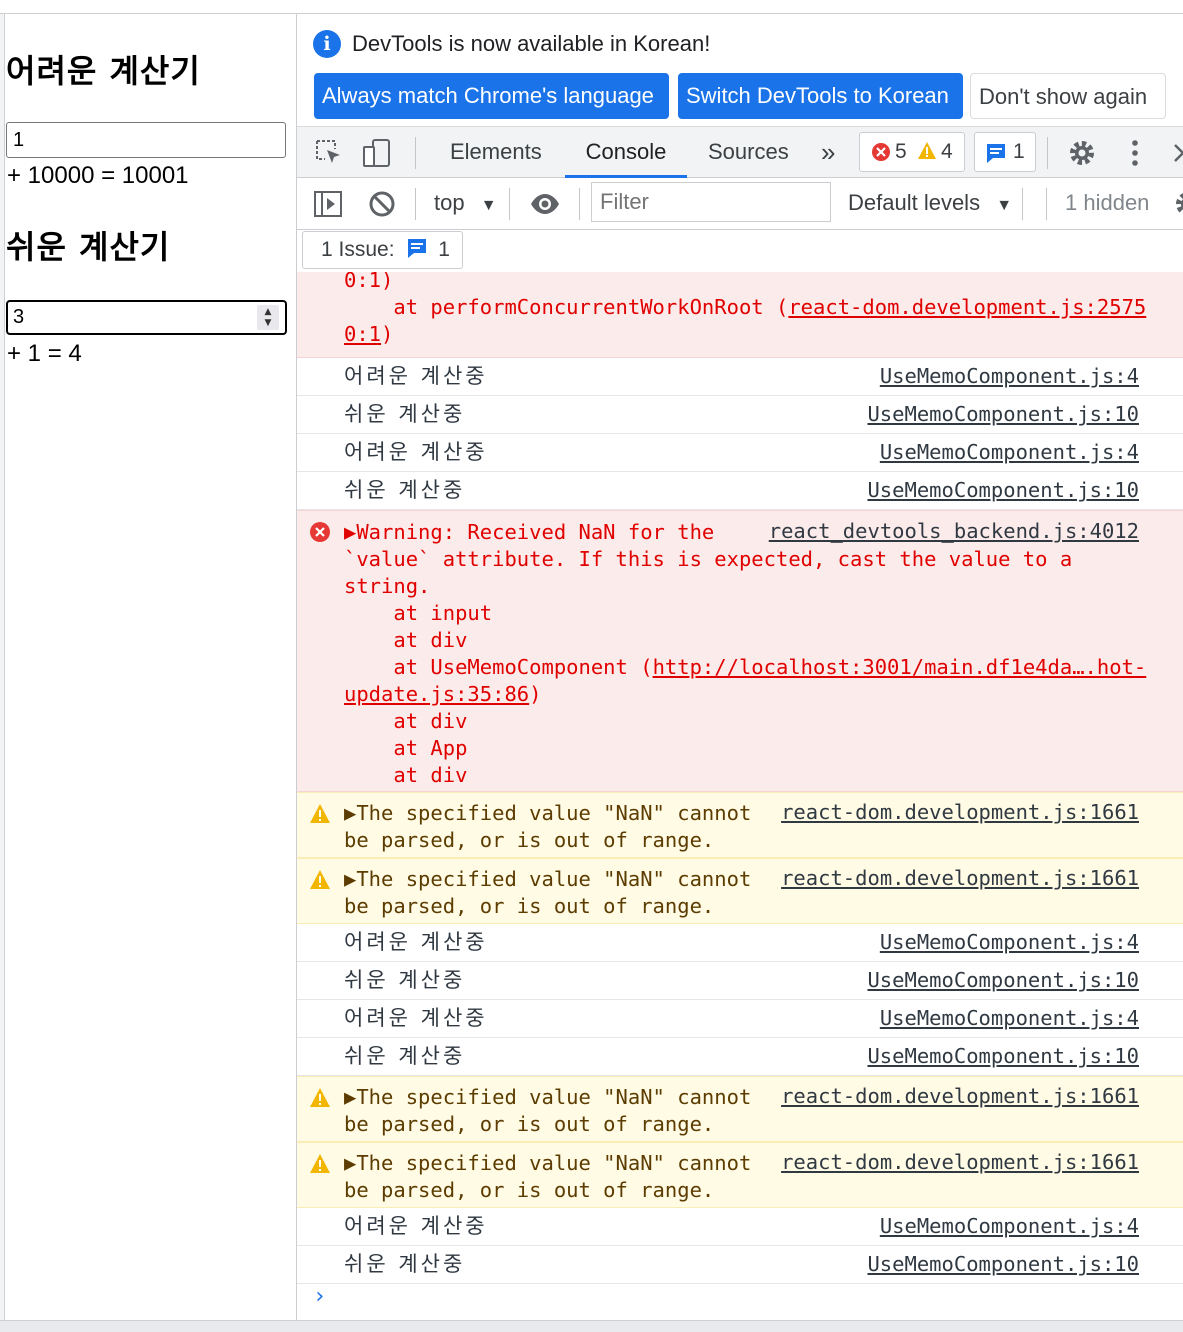  What do you see at coordinates (329, 153) in the screenshot?
I see `inspect-element-icon` at bounding box center [329, 153].